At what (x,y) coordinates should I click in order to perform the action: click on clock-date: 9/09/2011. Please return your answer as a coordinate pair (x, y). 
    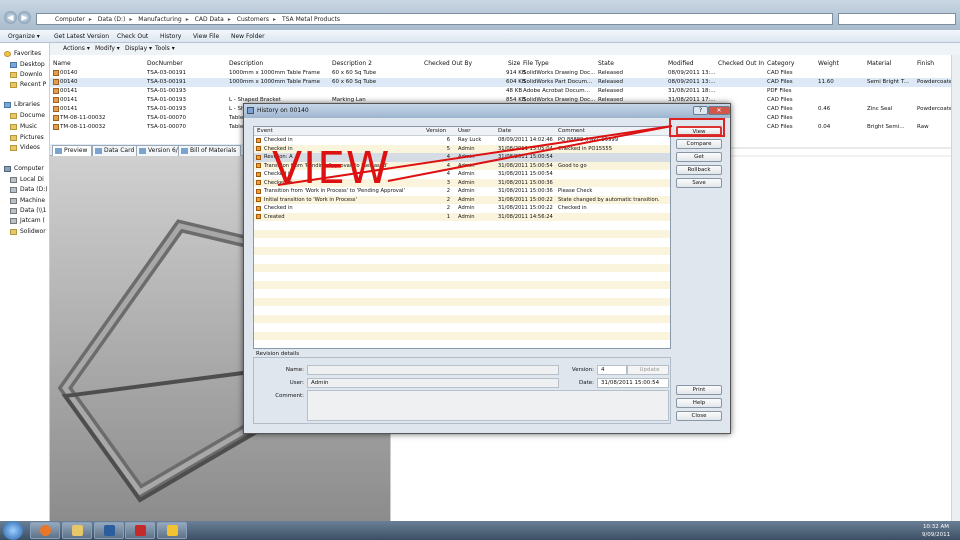
    Looking at the image, I should click on (936, 535).